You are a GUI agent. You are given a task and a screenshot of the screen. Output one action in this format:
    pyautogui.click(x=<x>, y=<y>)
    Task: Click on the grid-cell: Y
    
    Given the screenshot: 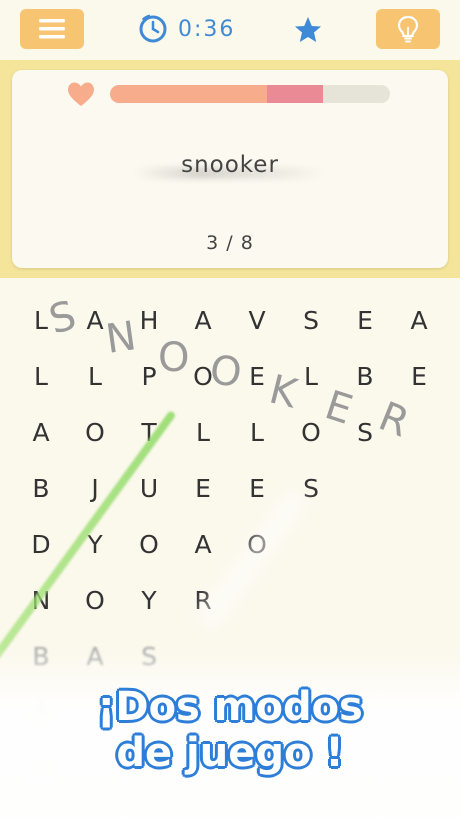 What is the action you would take?
    pyautogui.click(x=149, y=601)
    